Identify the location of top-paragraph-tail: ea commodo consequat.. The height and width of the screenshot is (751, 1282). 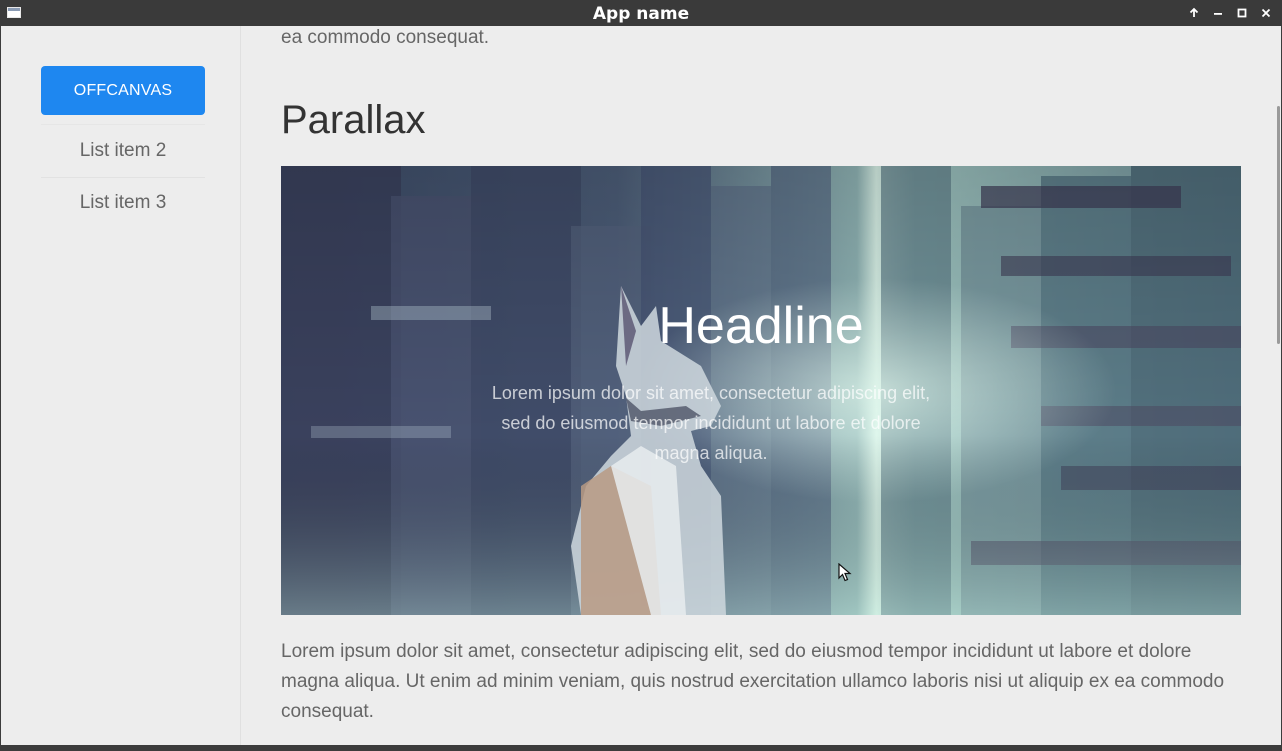
(385, 37).